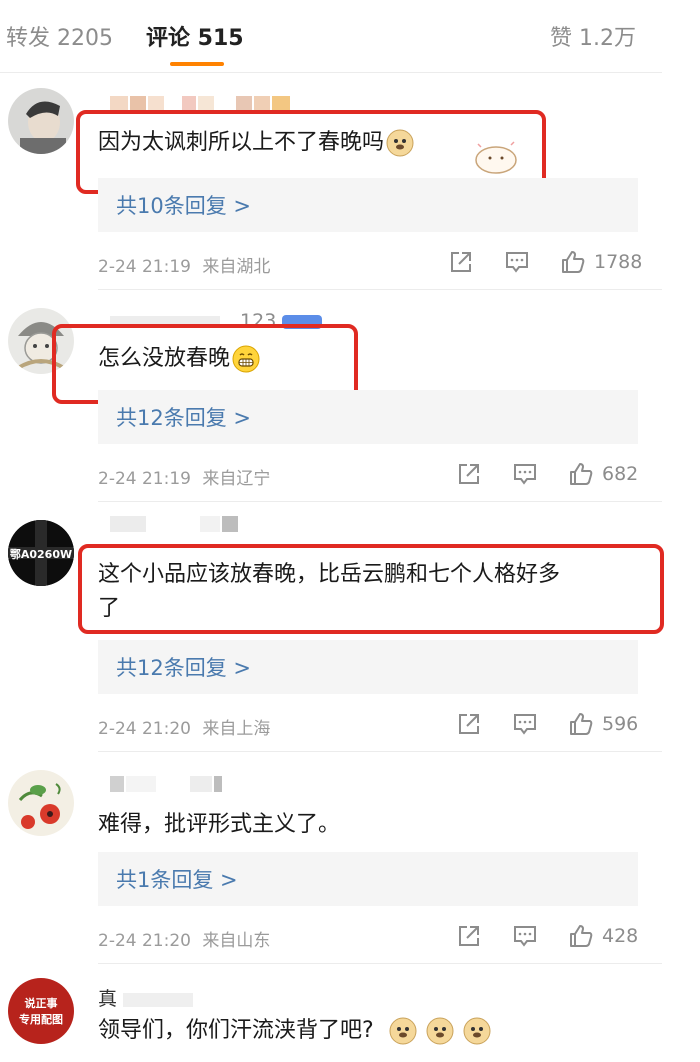 Image resolution: width=700 pixels, height=1062 pixels. Describe the element at coordinates (368, 879) in the screenshot. I see `reply-preview: 共1条回复 >` at that location.